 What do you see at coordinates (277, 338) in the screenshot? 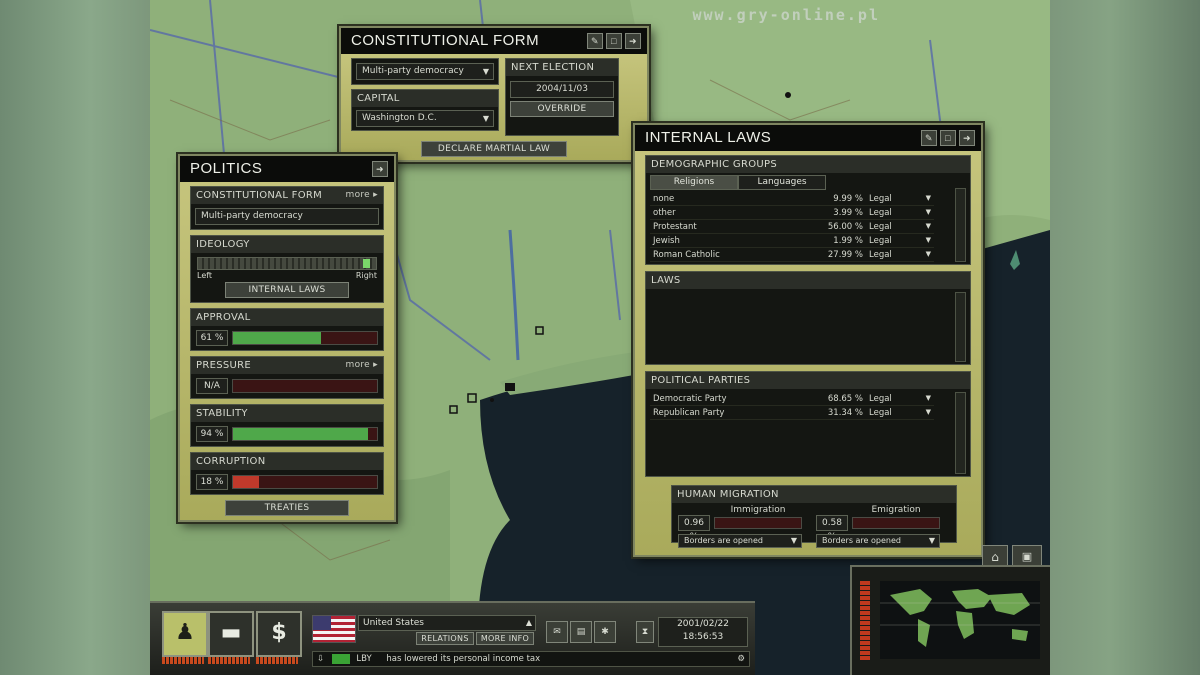
I see `approval-bar-fill` at bounding box center [277, 338].